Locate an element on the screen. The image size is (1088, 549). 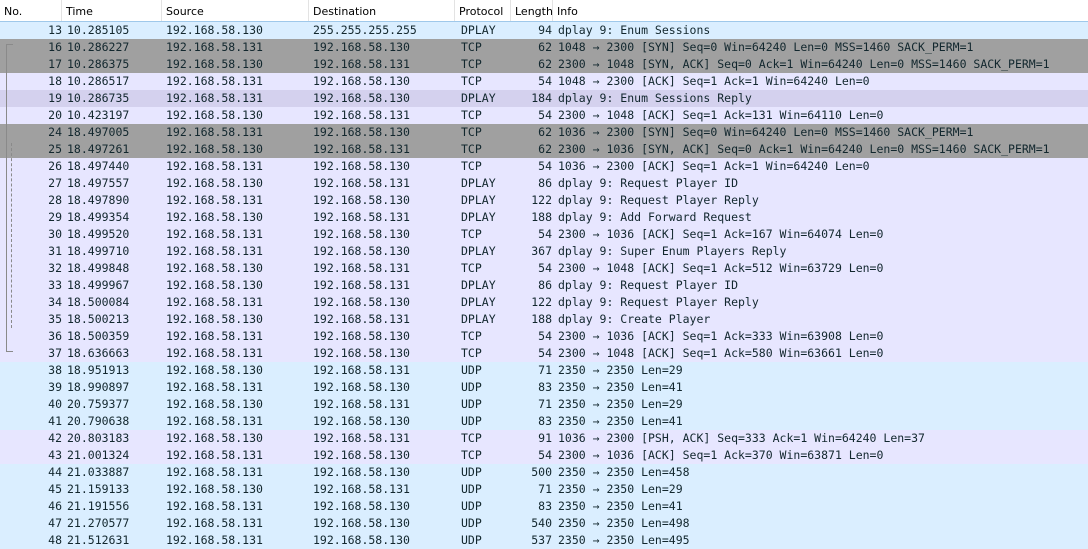
packet-number: 45 is located at coordinates (55, 489).